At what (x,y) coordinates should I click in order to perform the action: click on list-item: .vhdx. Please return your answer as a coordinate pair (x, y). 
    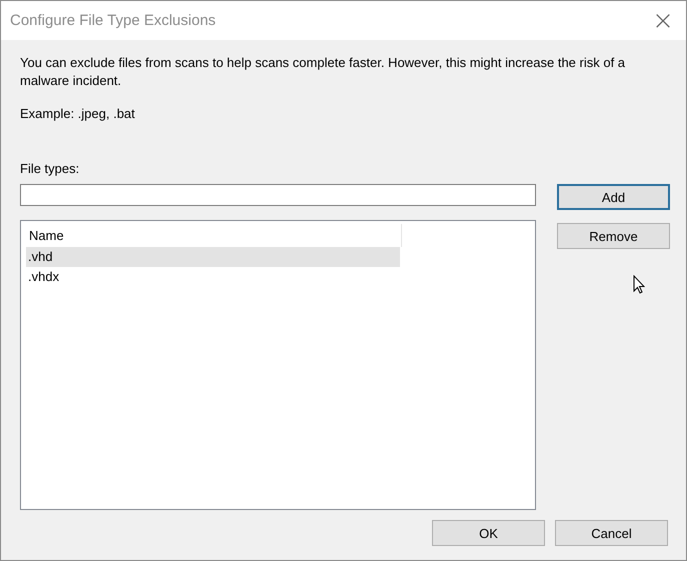
    Looking at the image, I should click on (213, 277).